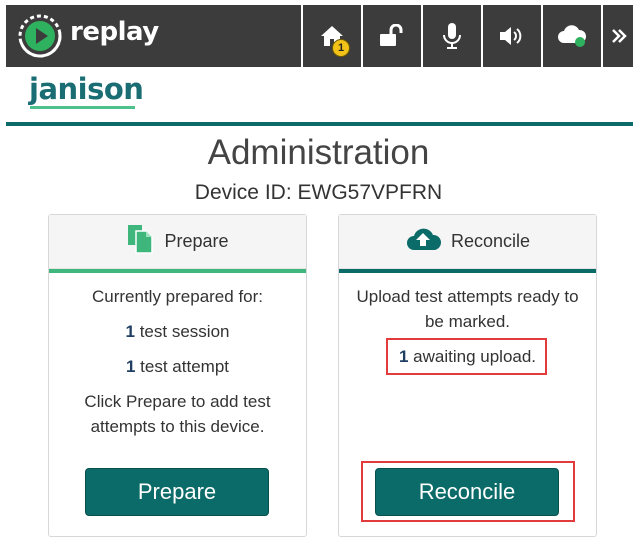 This screenshot has height=543, width=637. I want to click on prepare-card-title: Prepare, so click(196, 241).